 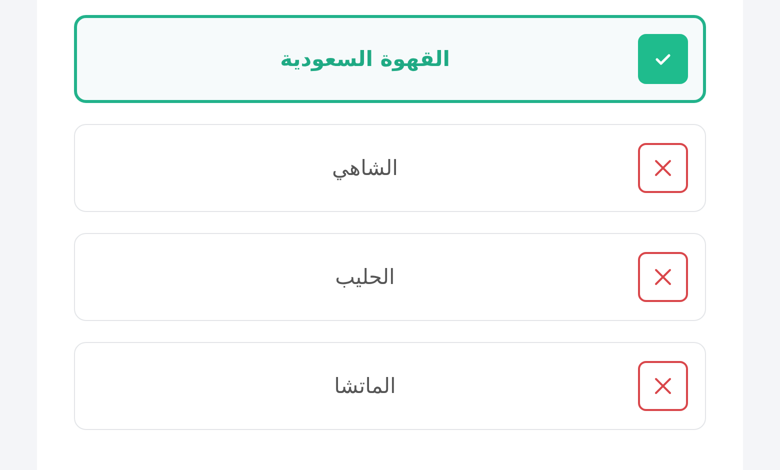 I want to click on answer-label: الحليب, so click(x=365, y=277).